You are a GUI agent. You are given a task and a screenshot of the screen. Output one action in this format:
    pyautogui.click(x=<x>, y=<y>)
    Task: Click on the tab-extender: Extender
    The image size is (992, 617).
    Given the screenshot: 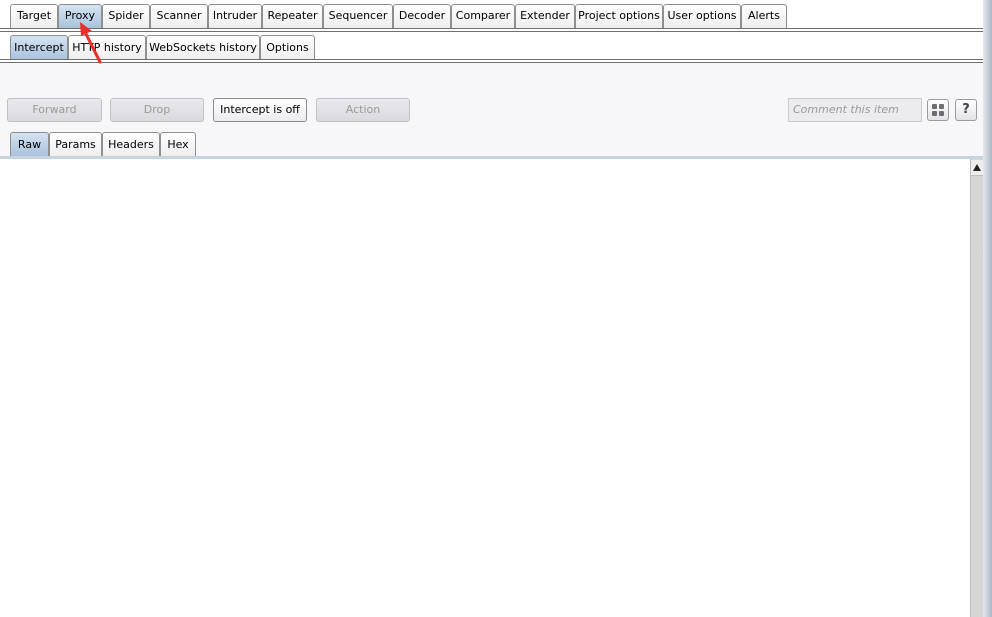 What is the action you would take?
    pyautogui.click(x=545, y=16)
    